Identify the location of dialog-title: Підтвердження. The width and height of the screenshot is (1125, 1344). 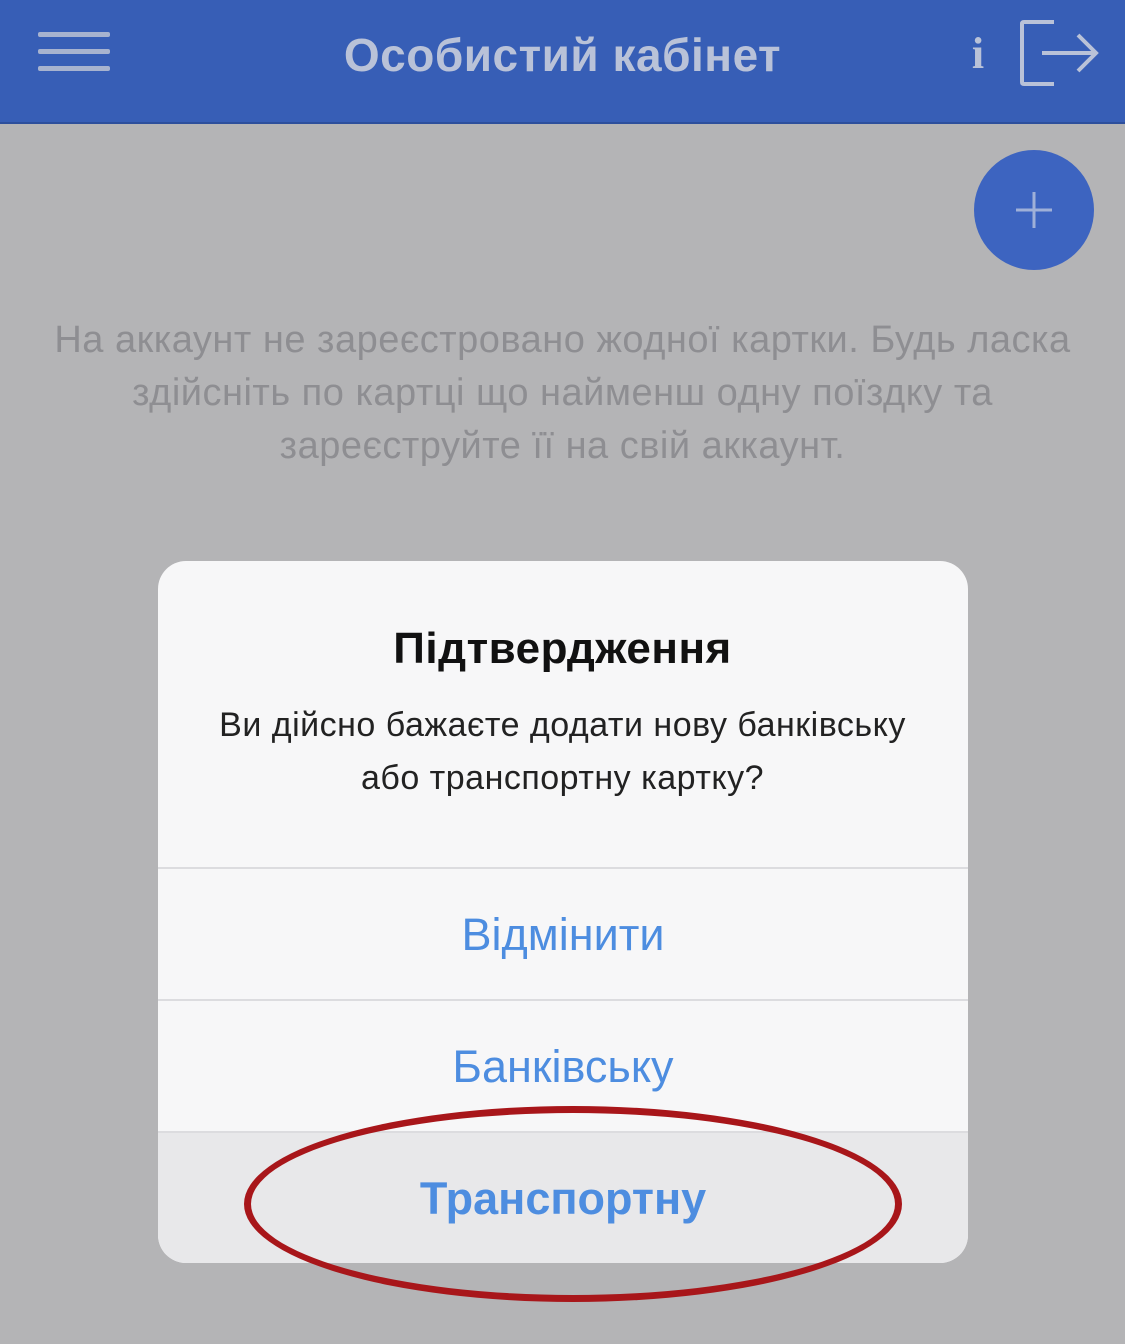
(562, 648).